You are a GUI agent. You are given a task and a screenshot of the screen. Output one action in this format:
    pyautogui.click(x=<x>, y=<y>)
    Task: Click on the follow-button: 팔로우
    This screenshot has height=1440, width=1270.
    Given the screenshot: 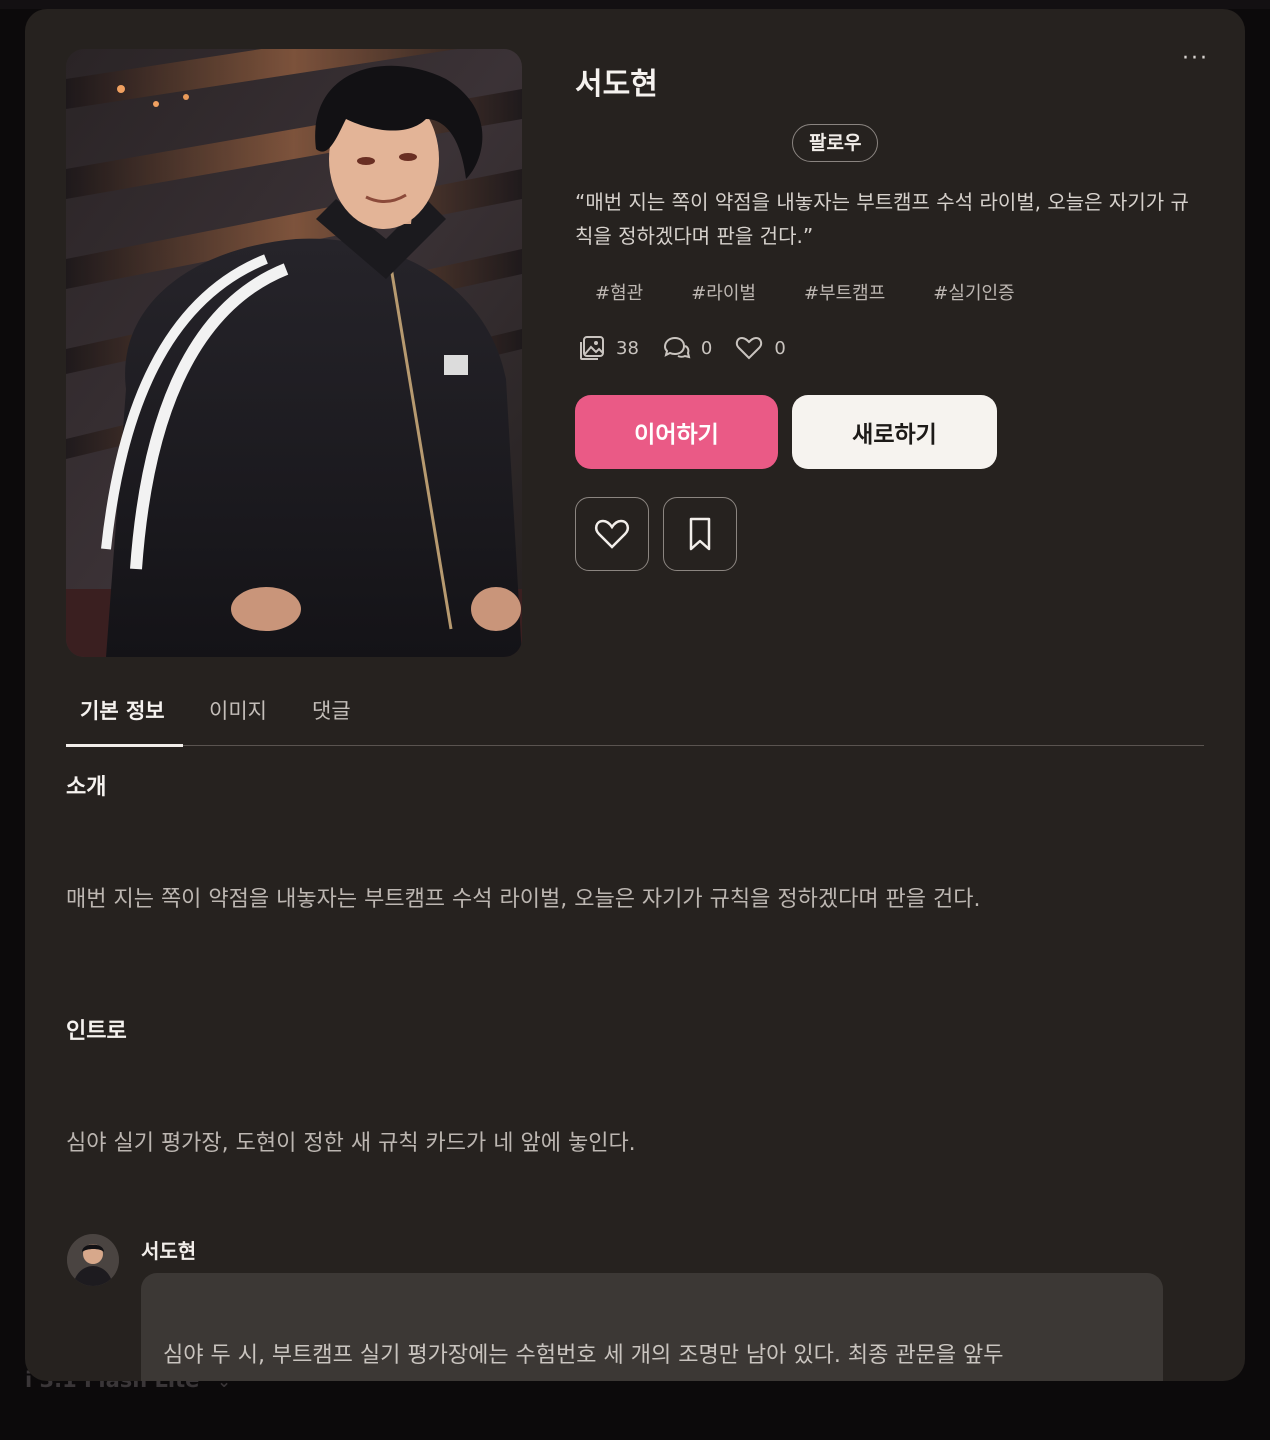 What is the action you would take?
    pyautogui.click(x=835, y=143)
    